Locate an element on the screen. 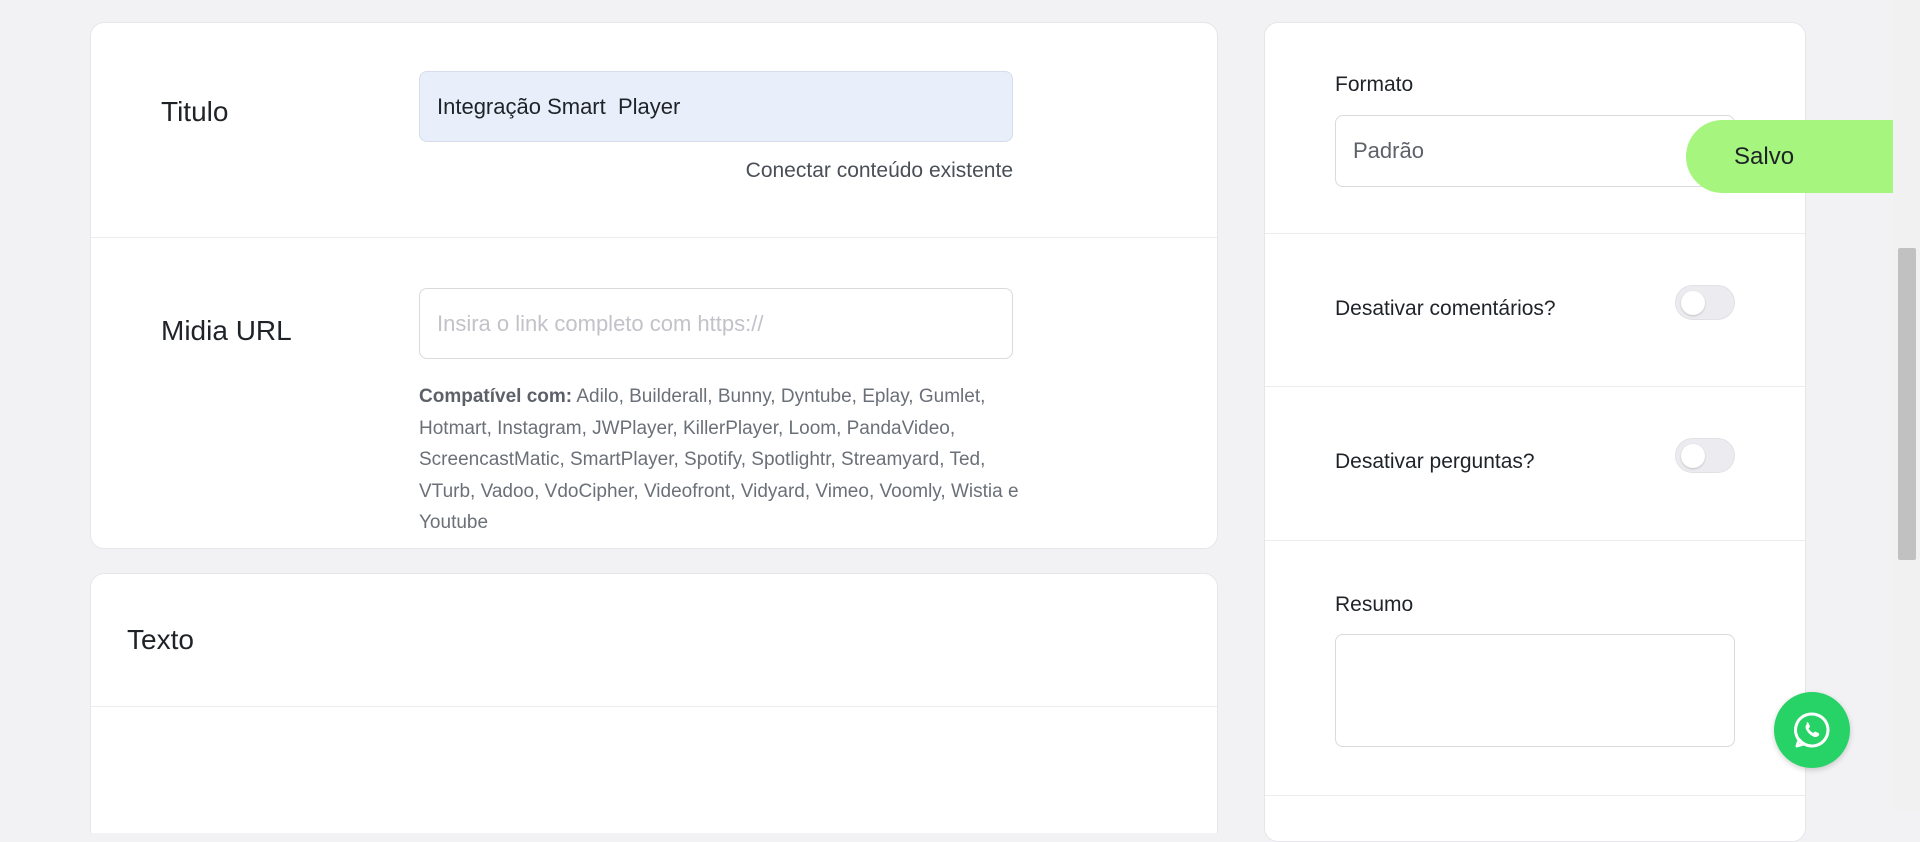  scrollbar-thumb is located at coordinates (1907, 404).